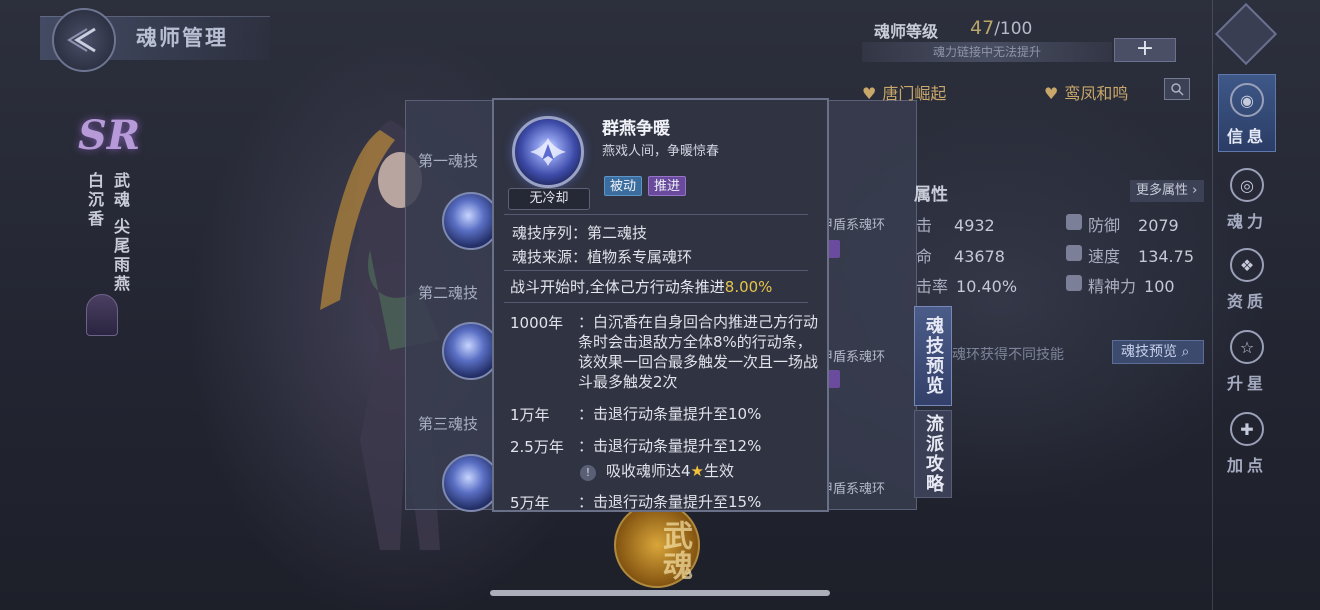  I want to click on skill-slot-3-label: 第三魂技, so click(448, 424).